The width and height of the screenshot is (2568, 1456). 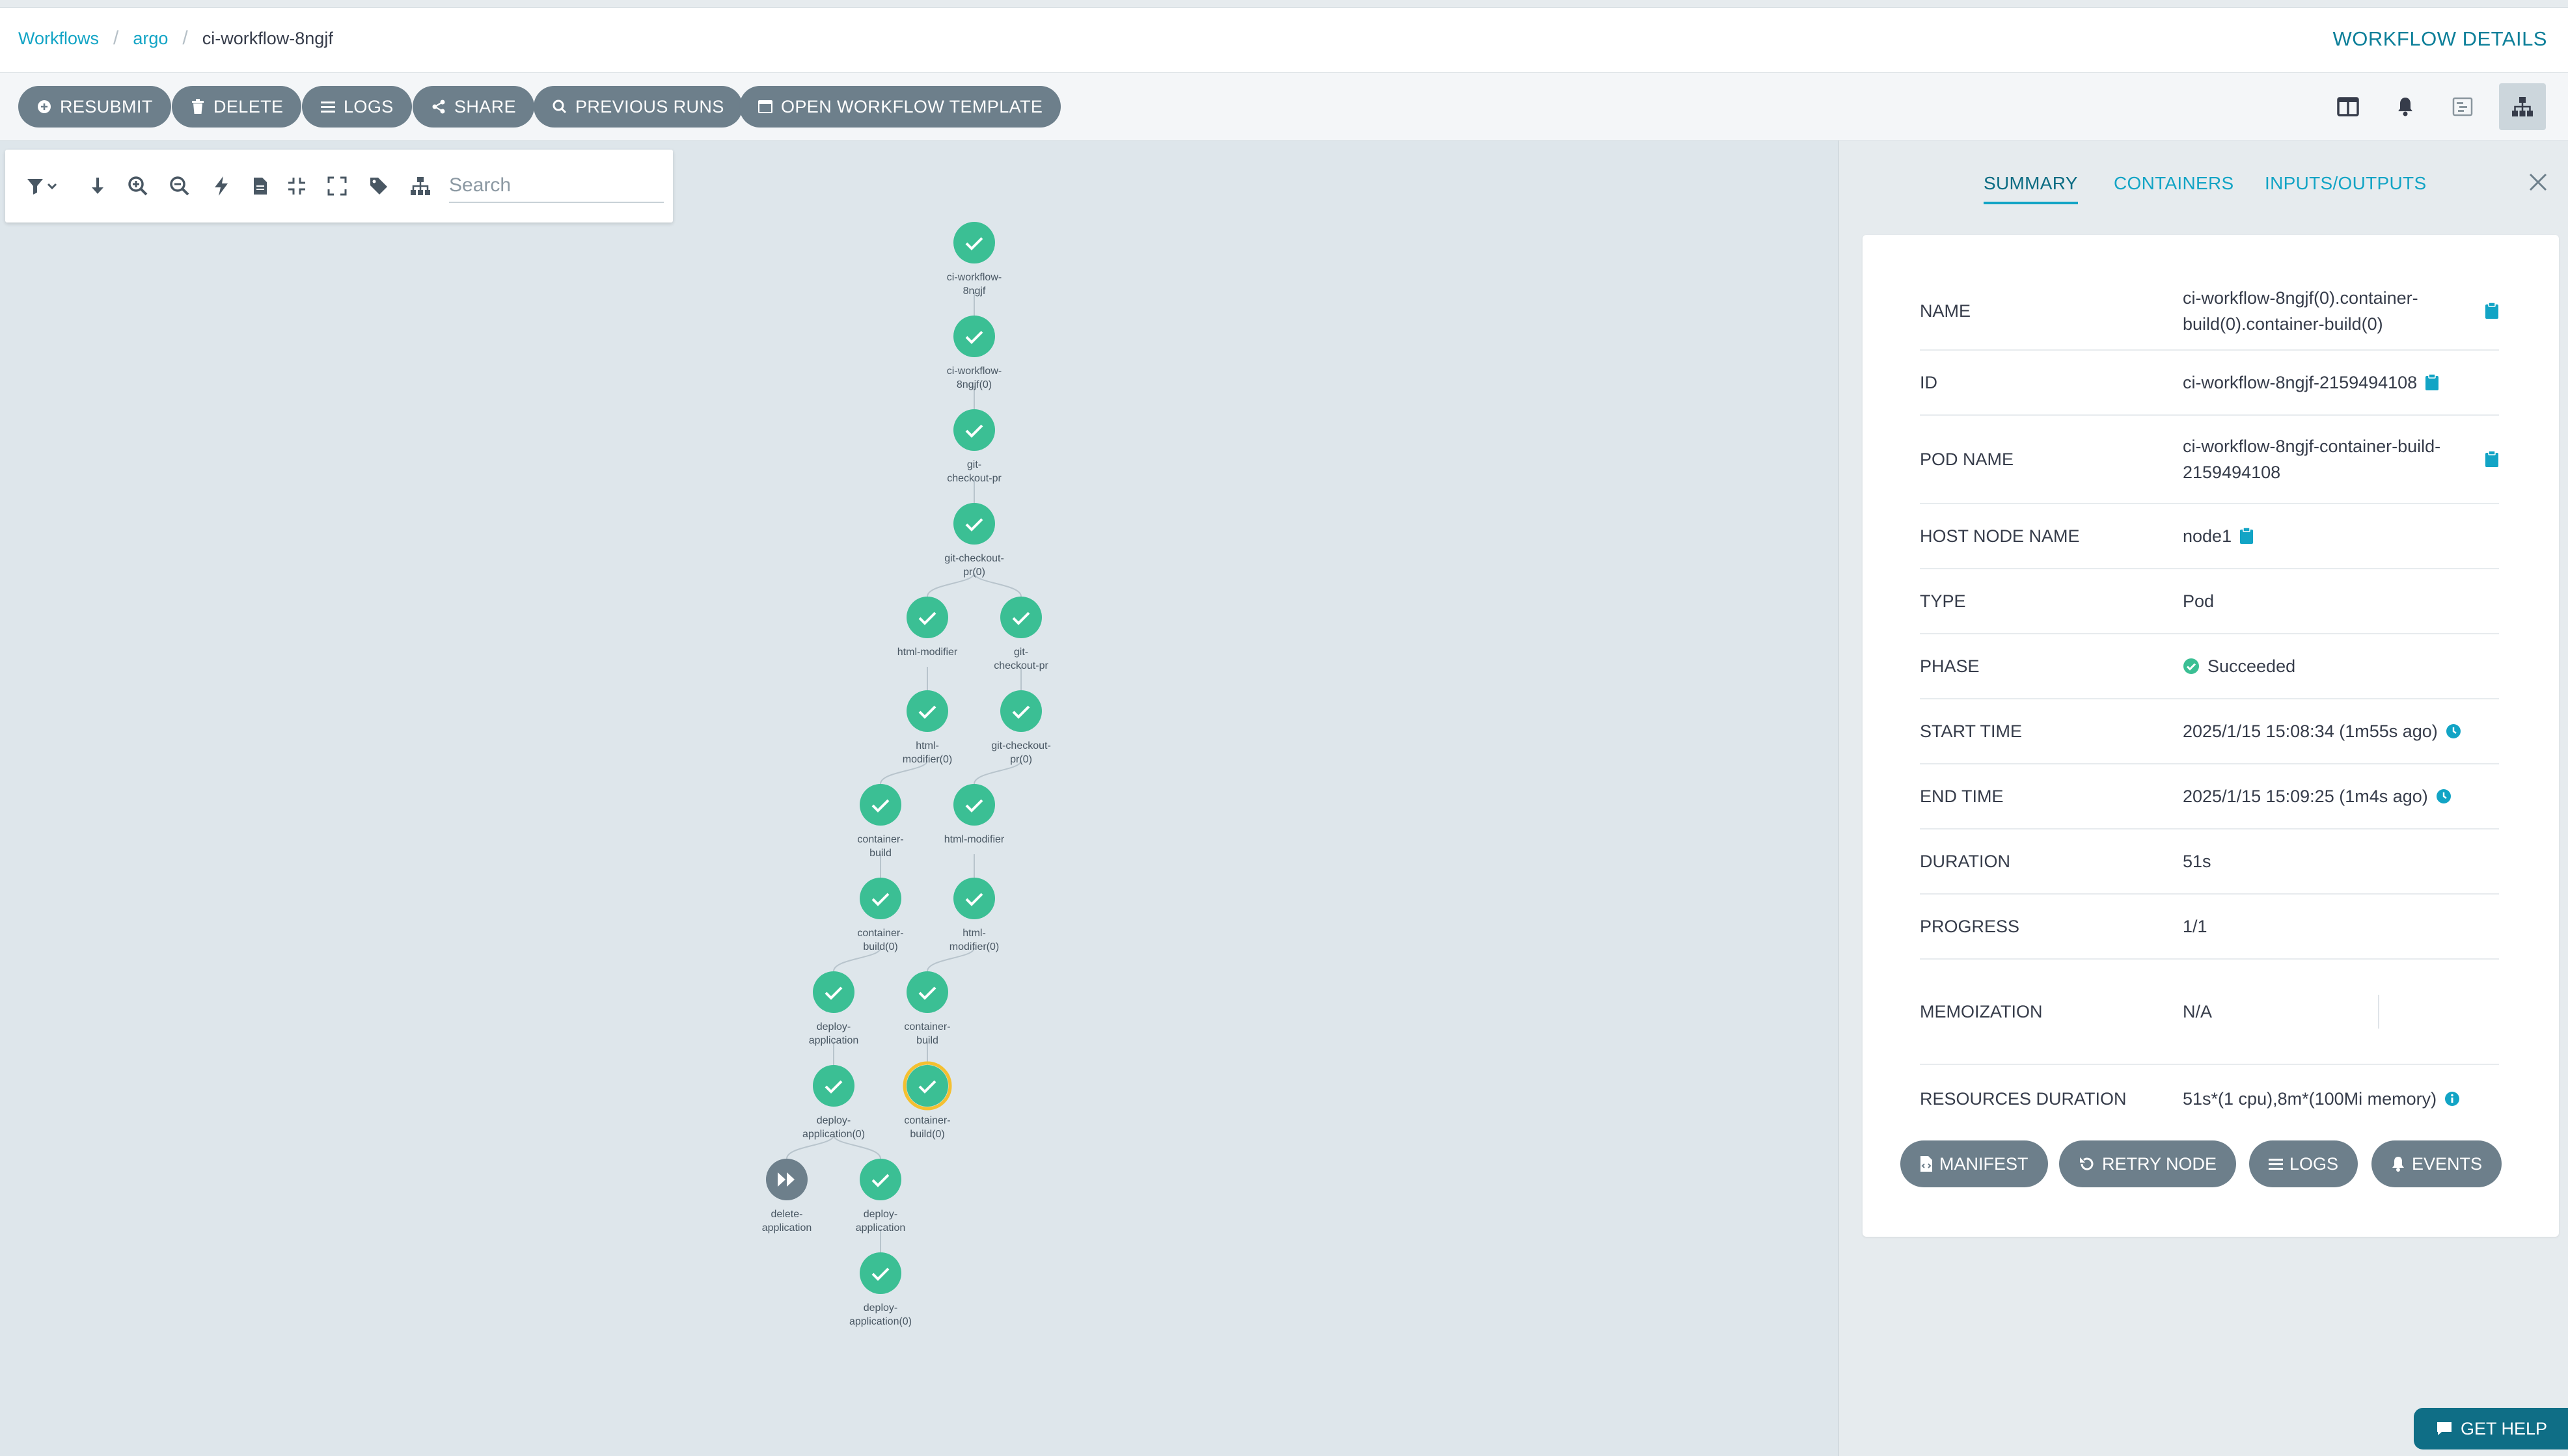 What do you see at coordinates (556, 186) in the screenshot?
I see `graph-search-input` at bounding box center [556, 186].